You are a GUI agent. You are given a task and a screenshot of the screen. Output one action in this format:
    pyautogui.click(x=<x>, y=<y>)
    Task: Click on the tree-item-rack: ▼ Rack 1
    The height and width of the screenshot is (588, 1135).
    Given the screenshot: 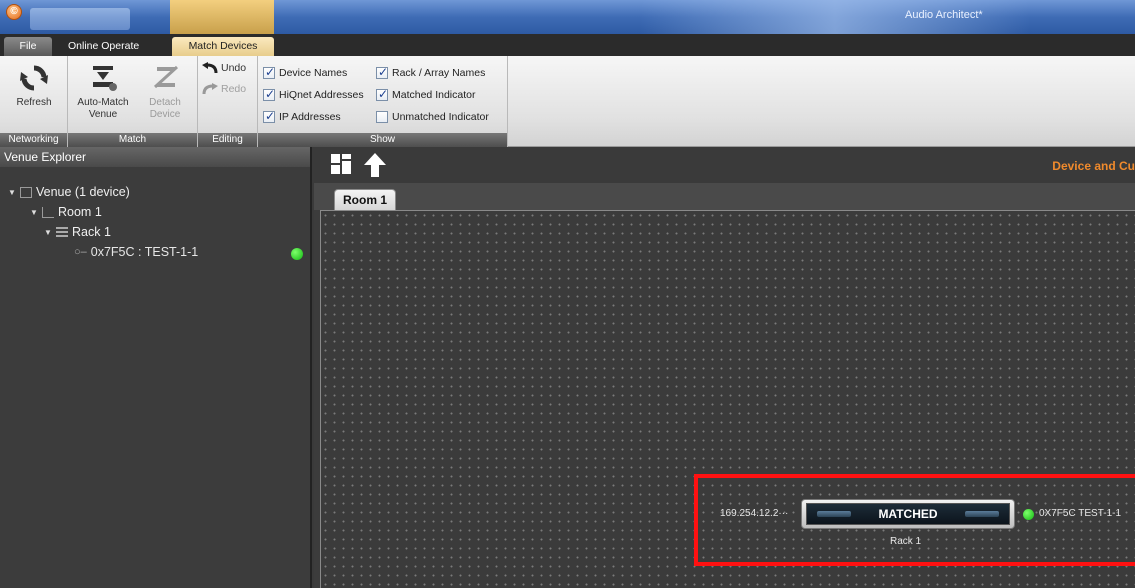 What is the action you would take?
    pyautogui.click(x=77, y=232)
    